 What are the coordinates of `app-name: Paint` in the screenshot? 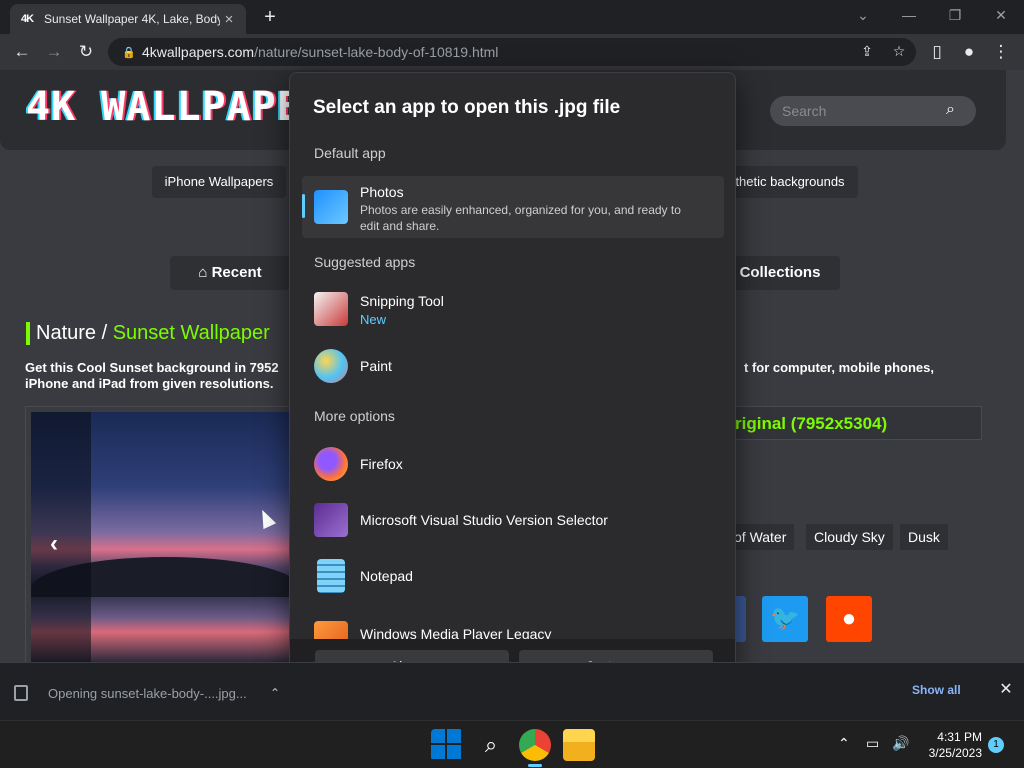 It's located at (376, 366).